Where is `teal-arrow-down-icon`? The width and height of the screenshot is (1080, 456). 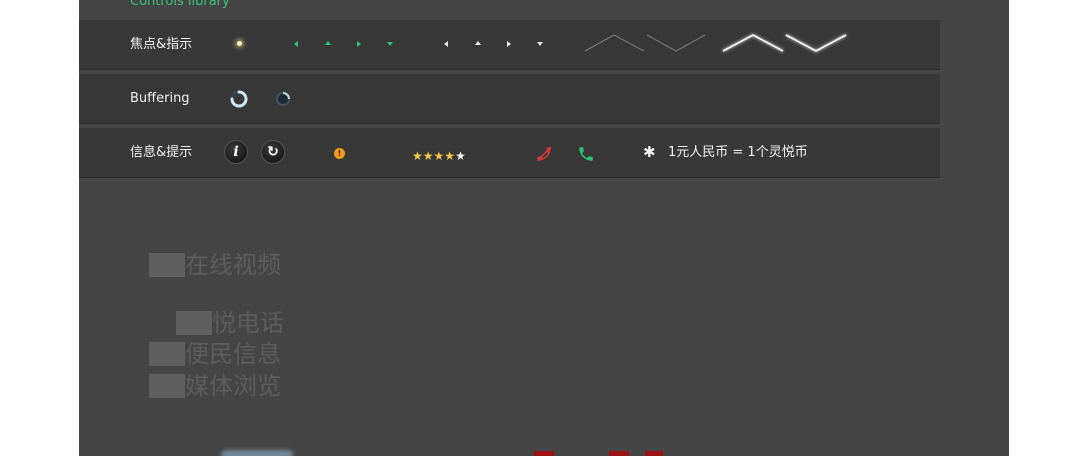 teal-arrow-down-icon is located at coordinates (390, 44).